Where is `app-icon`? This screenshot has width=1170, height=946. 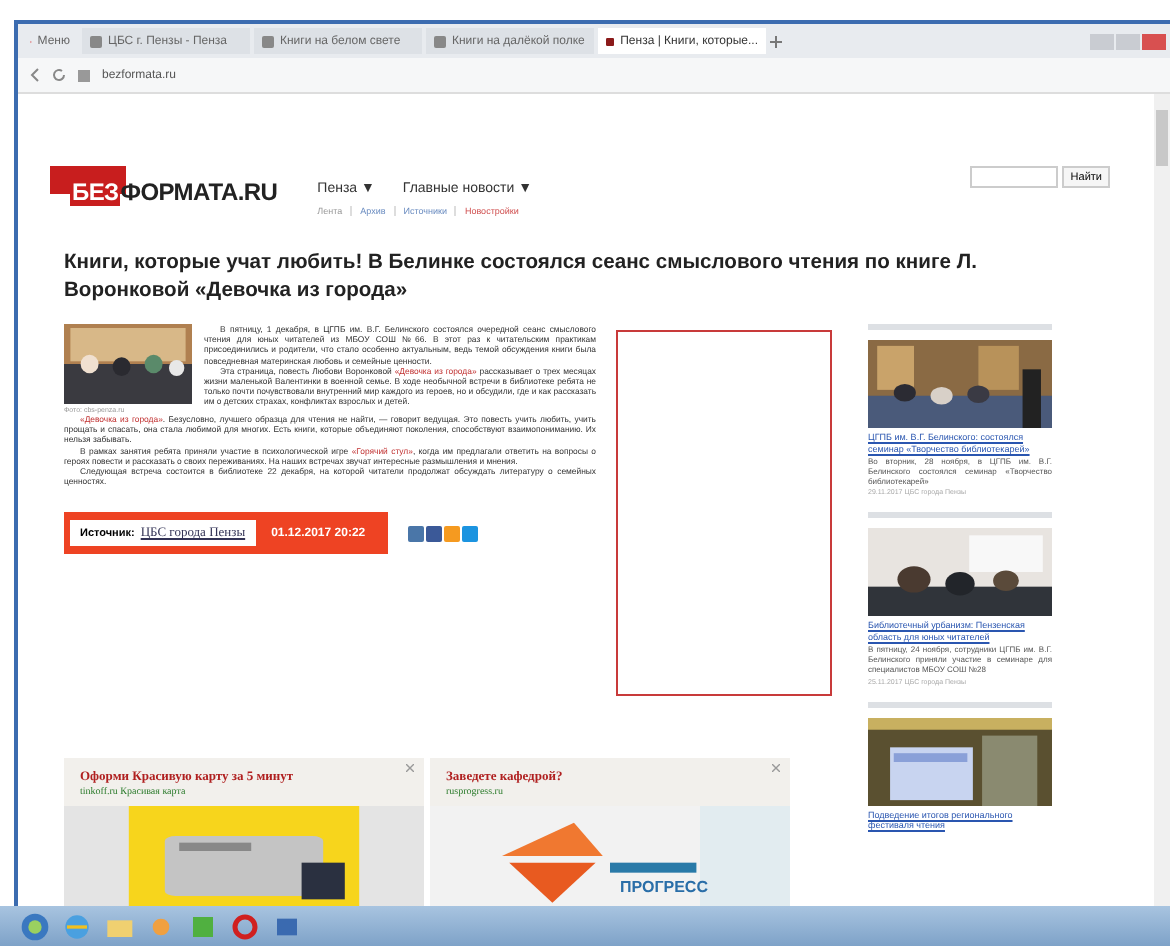 app-icon is located at coordinates (203, 926).